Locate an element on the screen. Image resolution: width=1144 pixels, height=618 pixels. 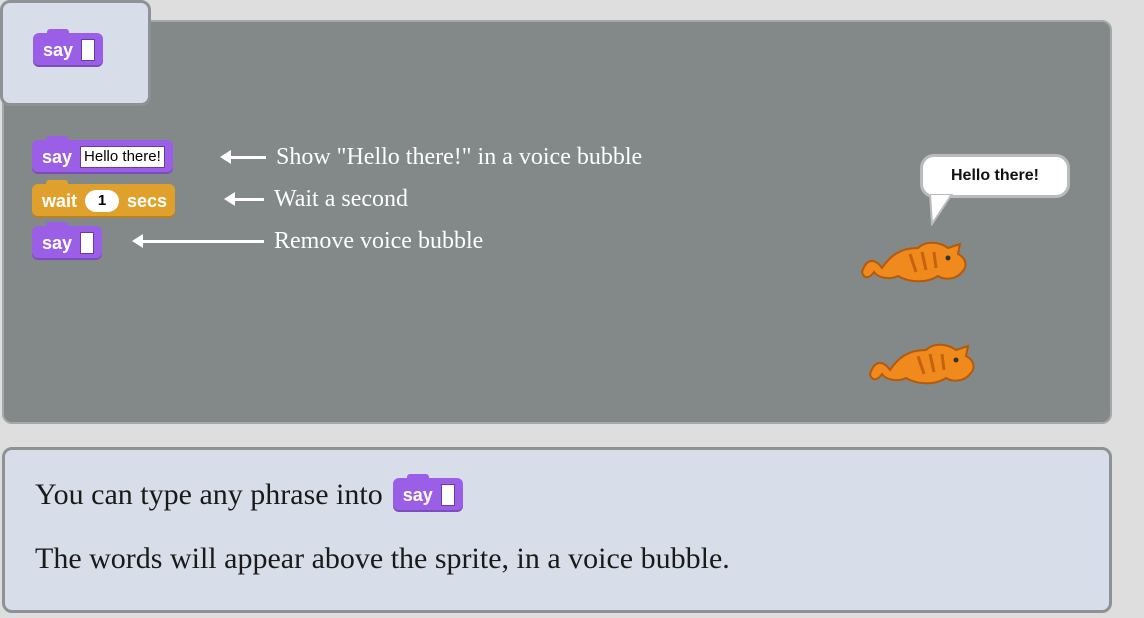
annotation-say: Show "Hello there!" in a voice bubble is located at coordinates (431, 157).